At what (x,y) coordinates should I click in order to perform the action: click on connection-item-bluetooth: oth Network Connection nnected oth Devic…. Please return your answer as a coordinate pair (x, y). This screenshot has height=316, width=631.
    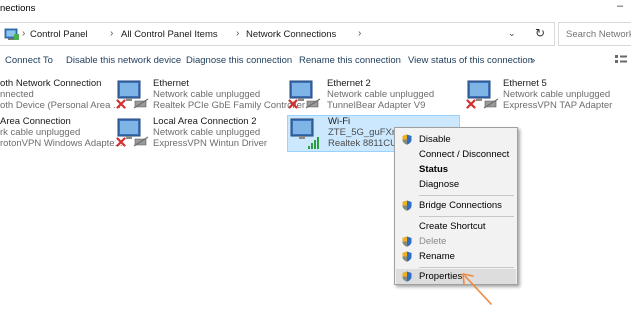
    Looking at the image, I should click on (60, 96).